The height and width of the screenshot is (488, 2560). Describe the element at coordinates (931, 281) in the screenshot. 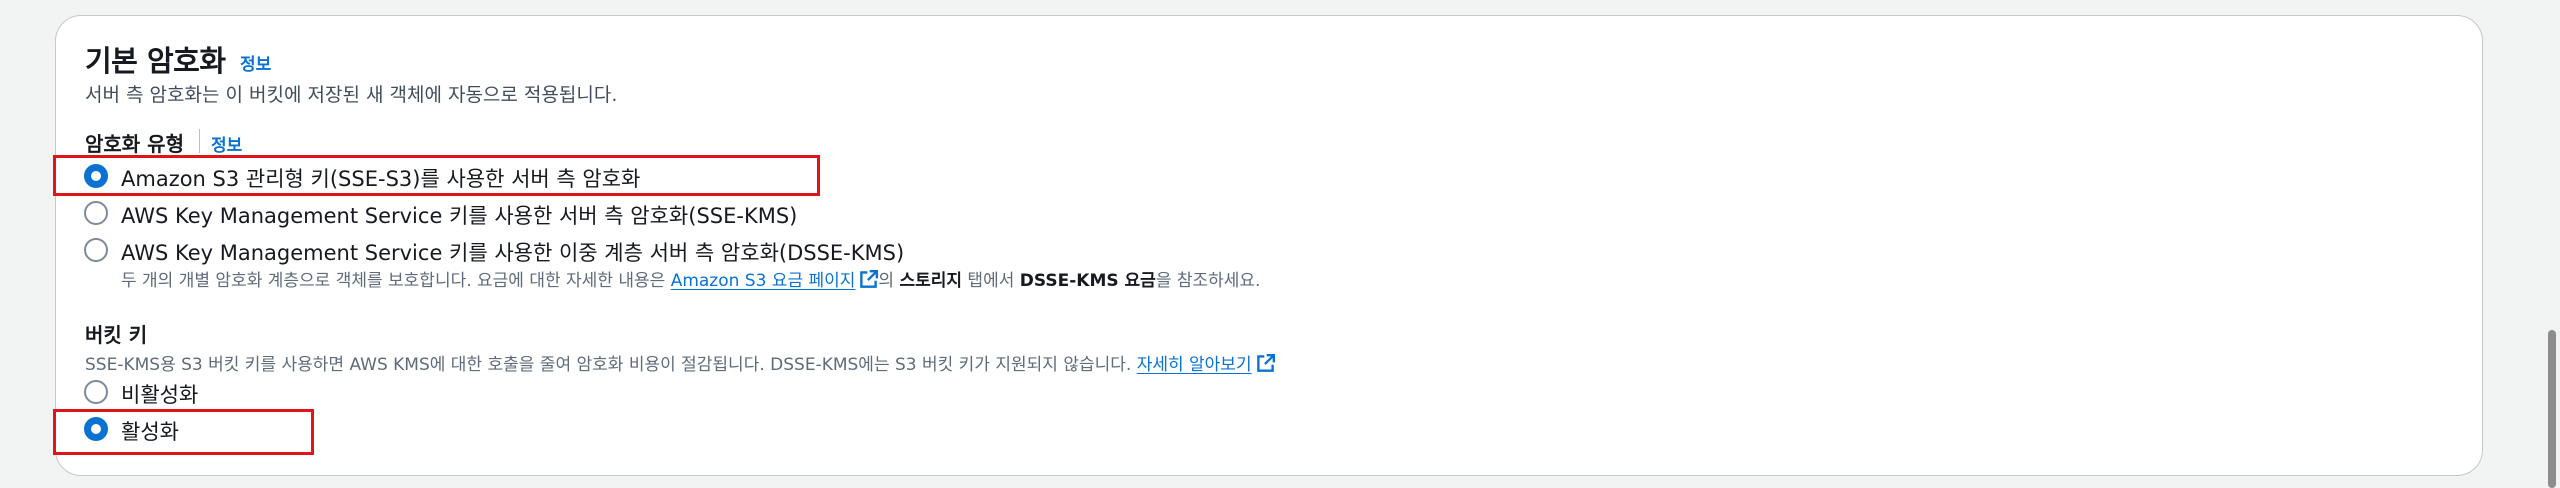

I see `dsse-note-storage: 스토리지` at that location.